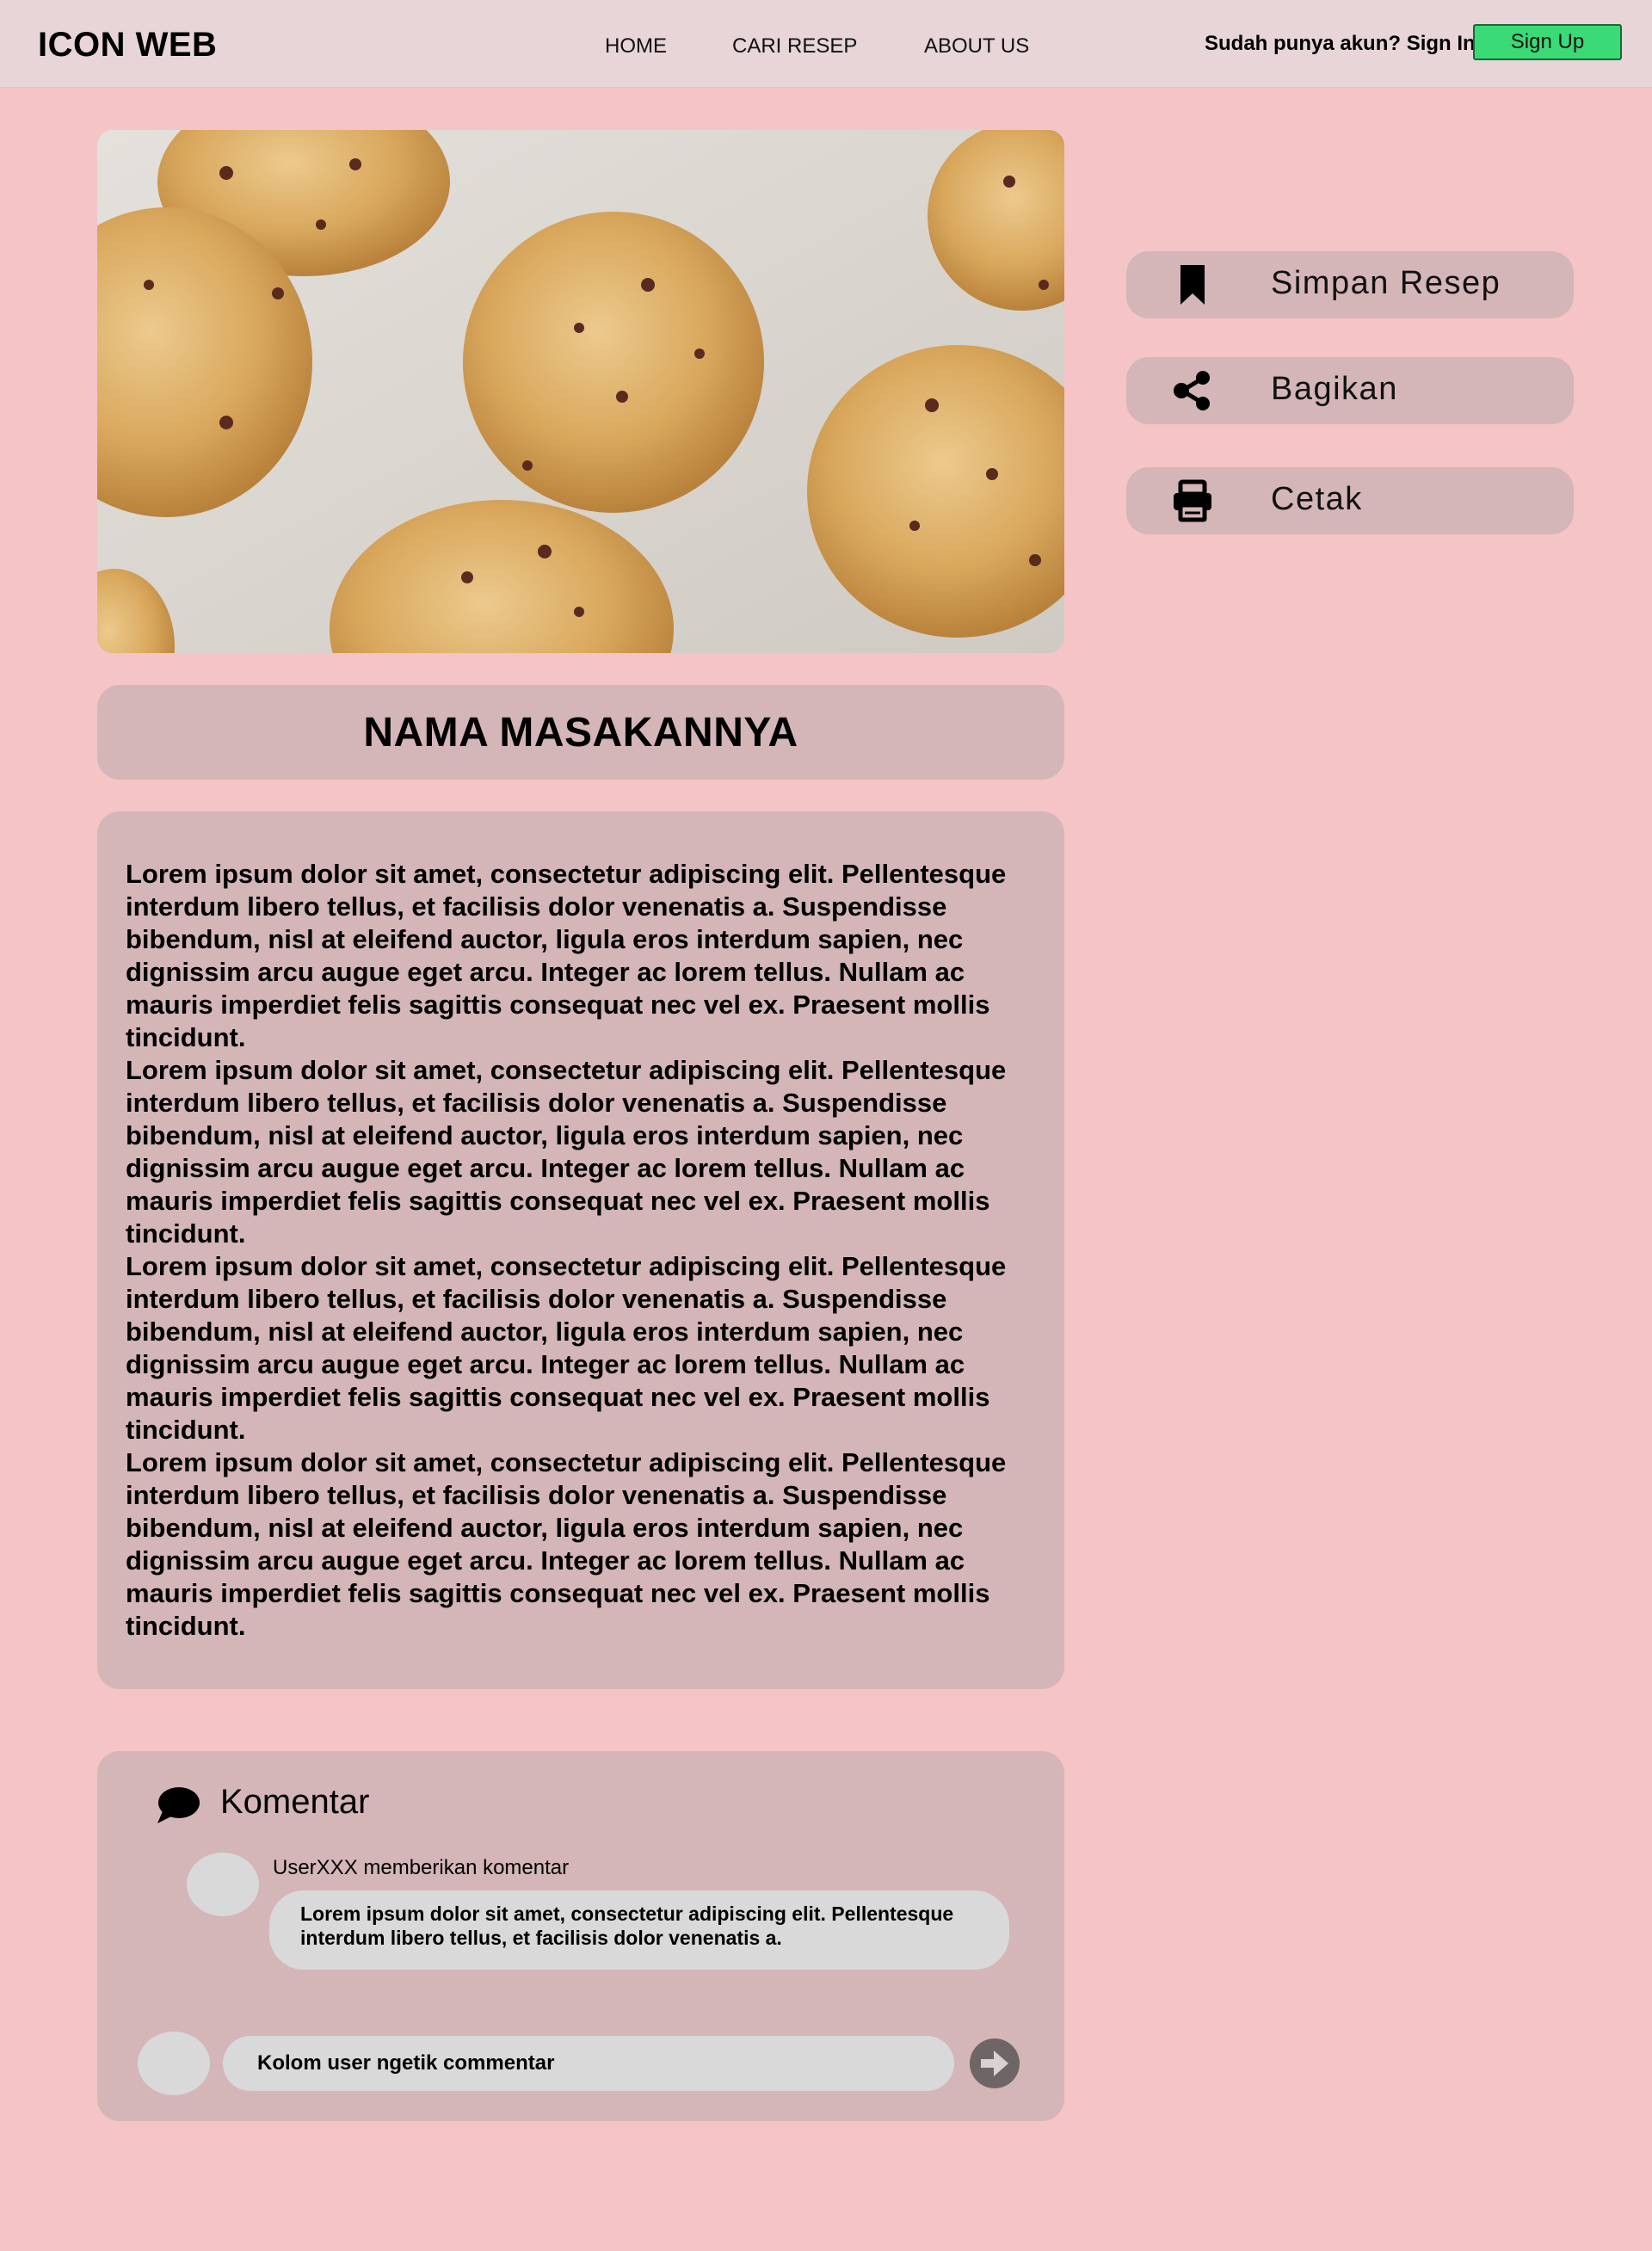 This screenshot has height=2251, width=1652. What do you see at coordinates (994, 2063) in the screenshot?
I see `send-comment-button` at bounding box center [994, 2063].